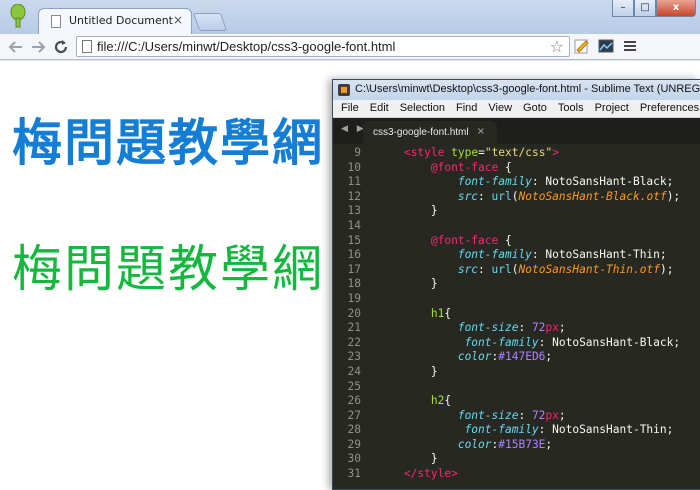  I want to click on close-window-button: x, so click(676, 8).